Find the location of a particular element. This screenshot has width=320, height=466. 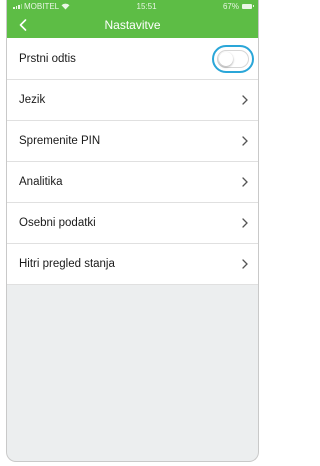

fingerprint-toggle is located at coordinates (233, 58).